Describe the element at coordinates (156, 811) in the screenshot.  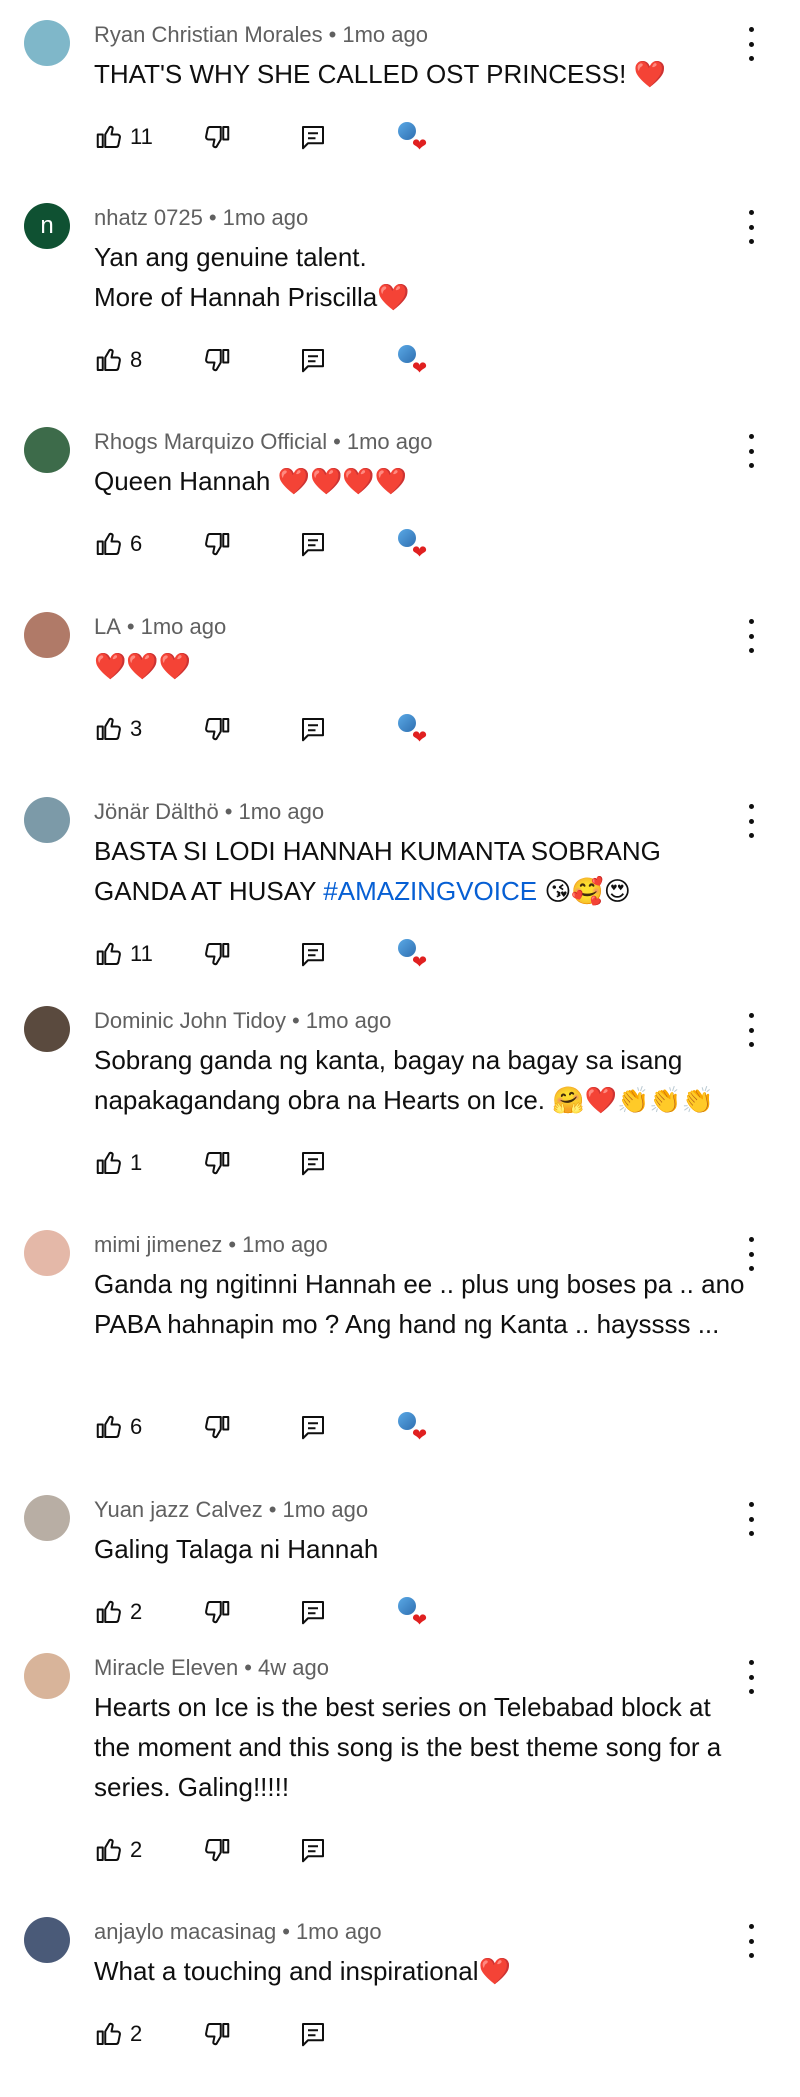
I see `comment-author: Jönär Dälthö` at that location.